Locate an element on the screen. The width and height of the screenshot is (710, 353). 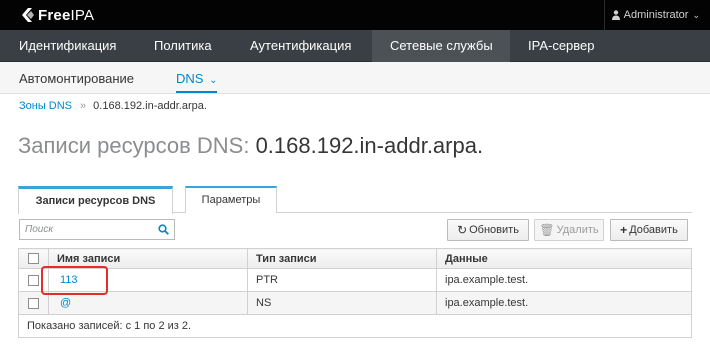
tab-settings: Параметры is located at coordinates (231, 199).